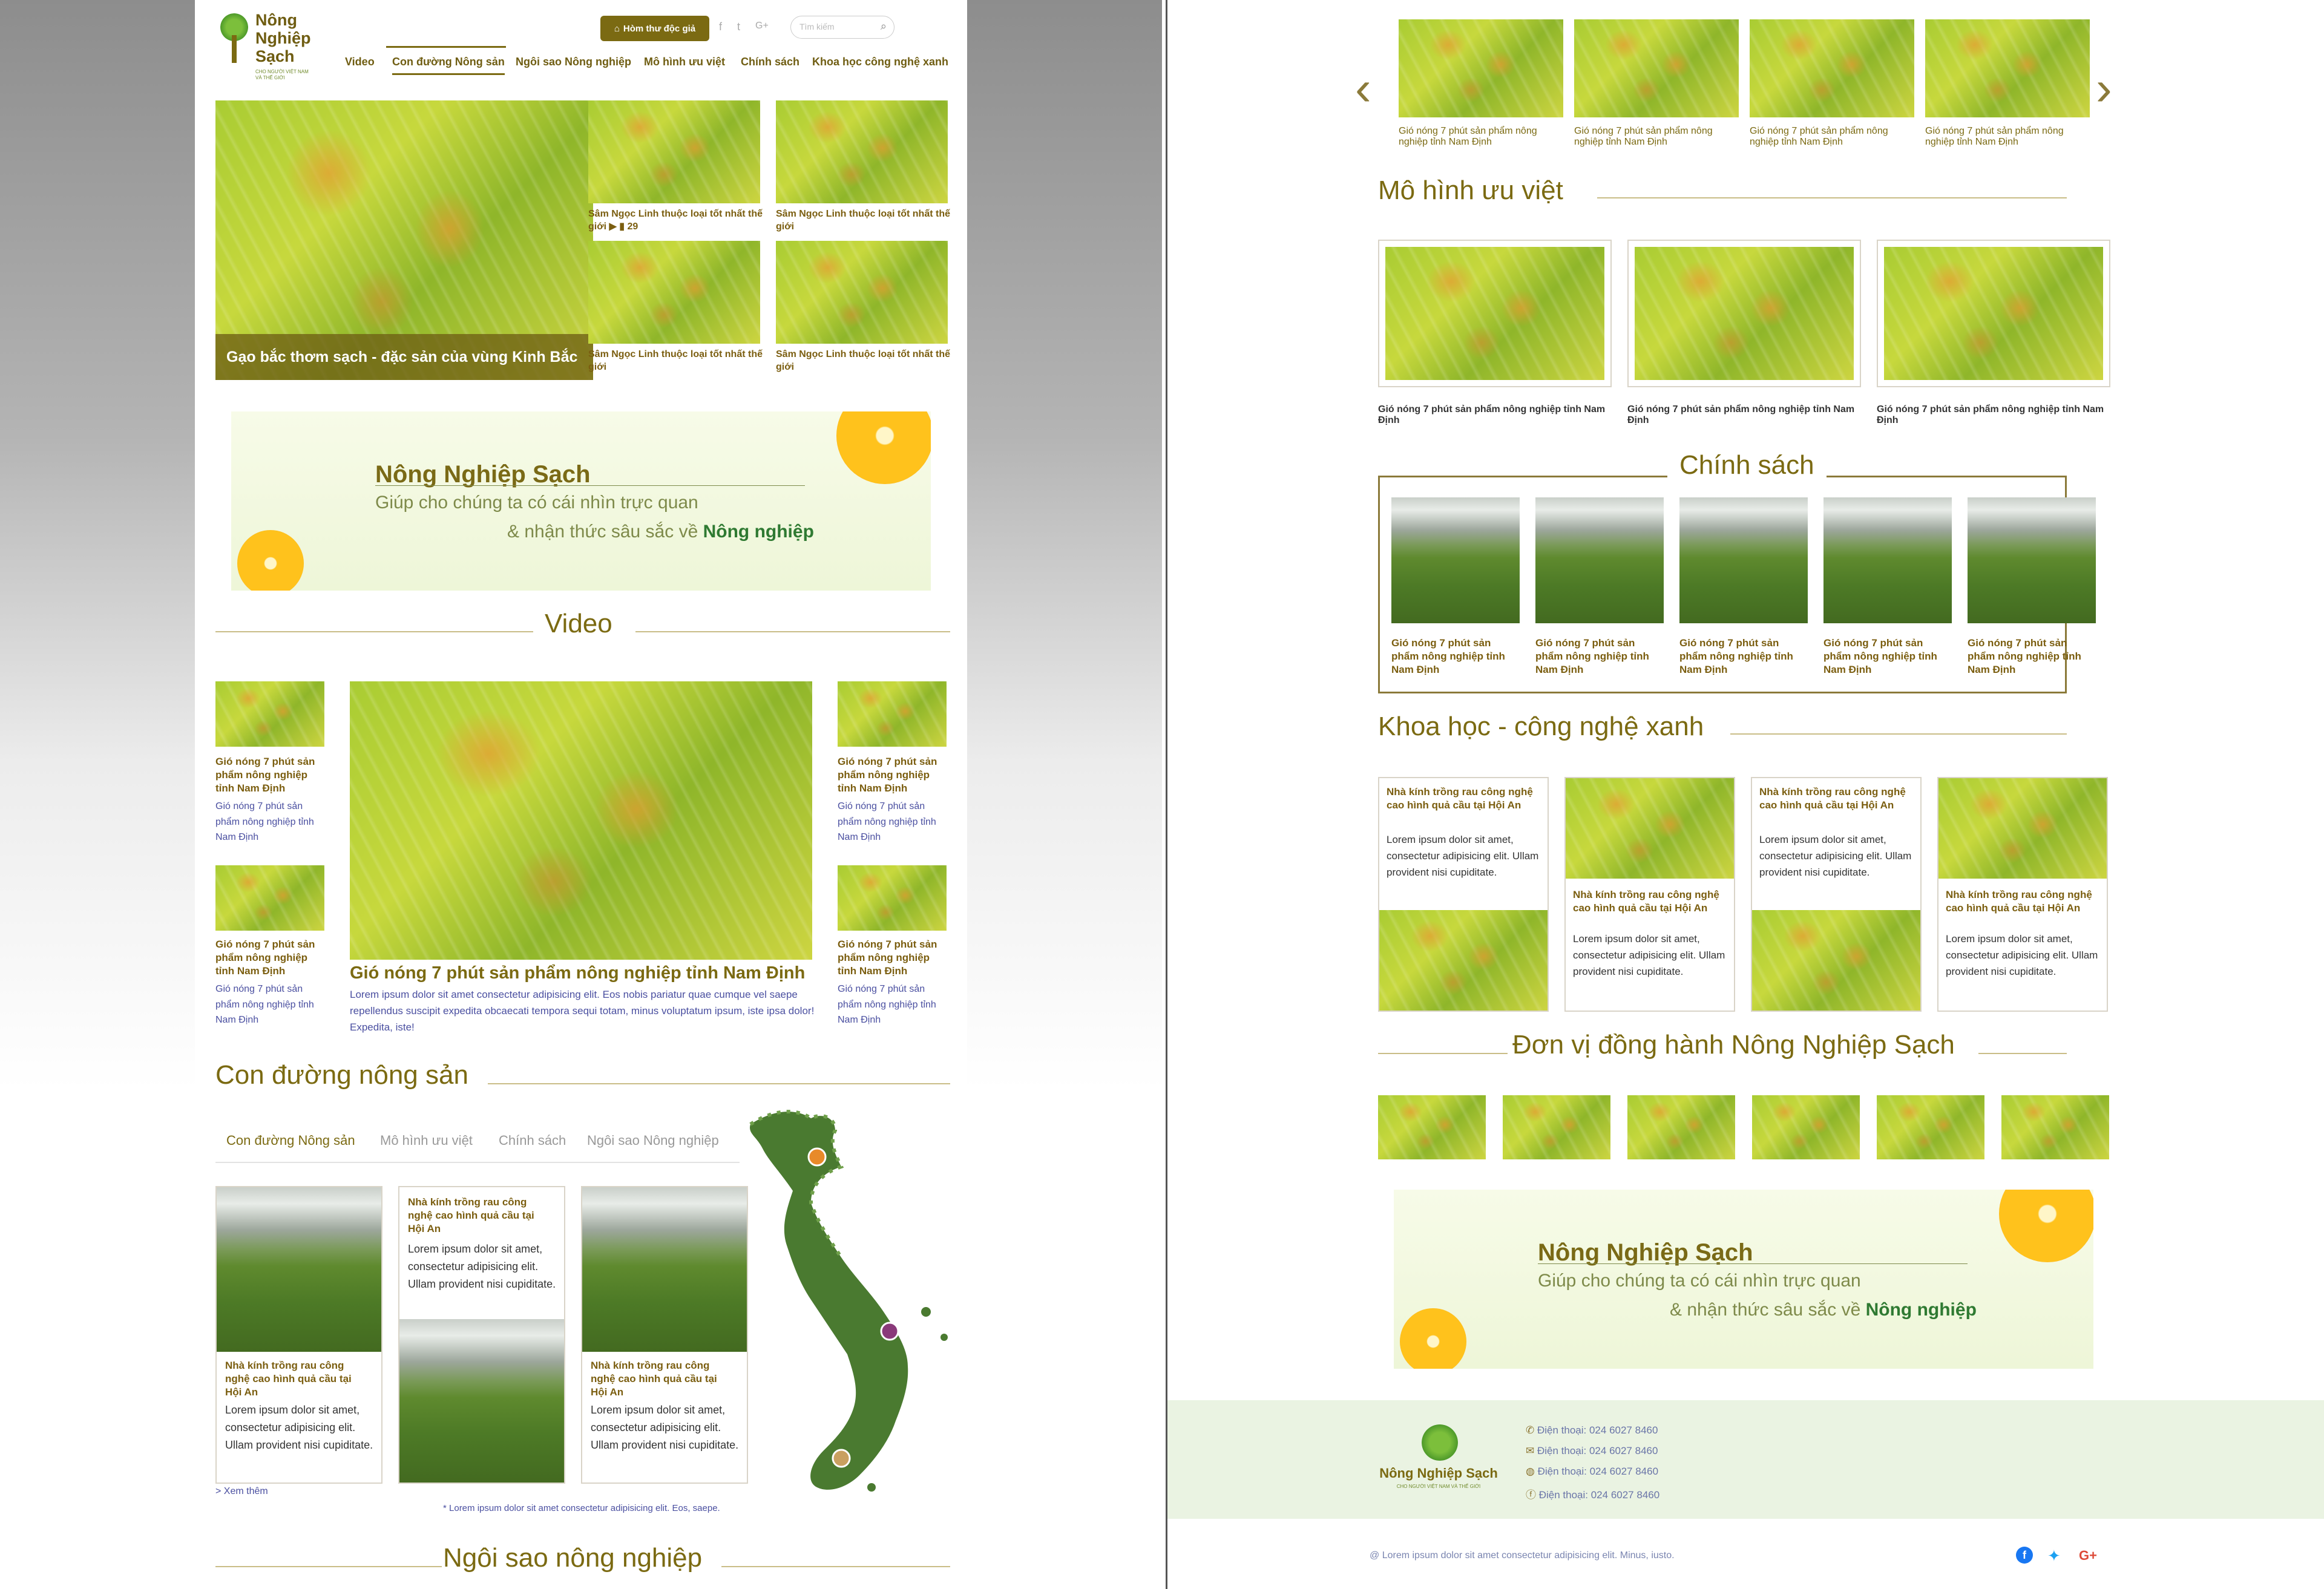 The width and height of the screenshot is (2324, 1589). What do you see at coordinates (738, 27) in the screenshot?
I see `twitter-icon: t` at bounding box center [738, 27].